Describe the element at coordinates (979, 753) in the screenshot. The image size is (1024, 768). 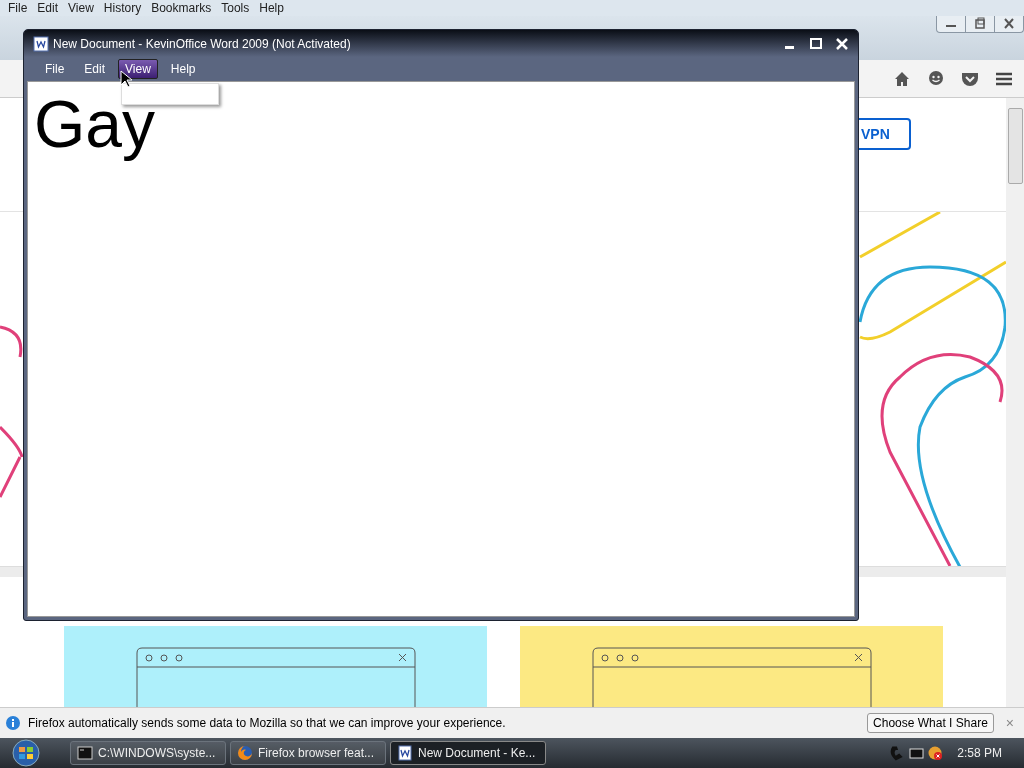
I see `clock: 2:58 PM` at that location.